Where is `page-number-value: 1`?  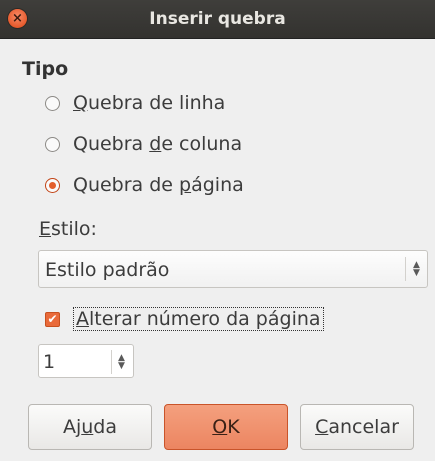
page-number-value: 1 is located at coordinates (49, 362).